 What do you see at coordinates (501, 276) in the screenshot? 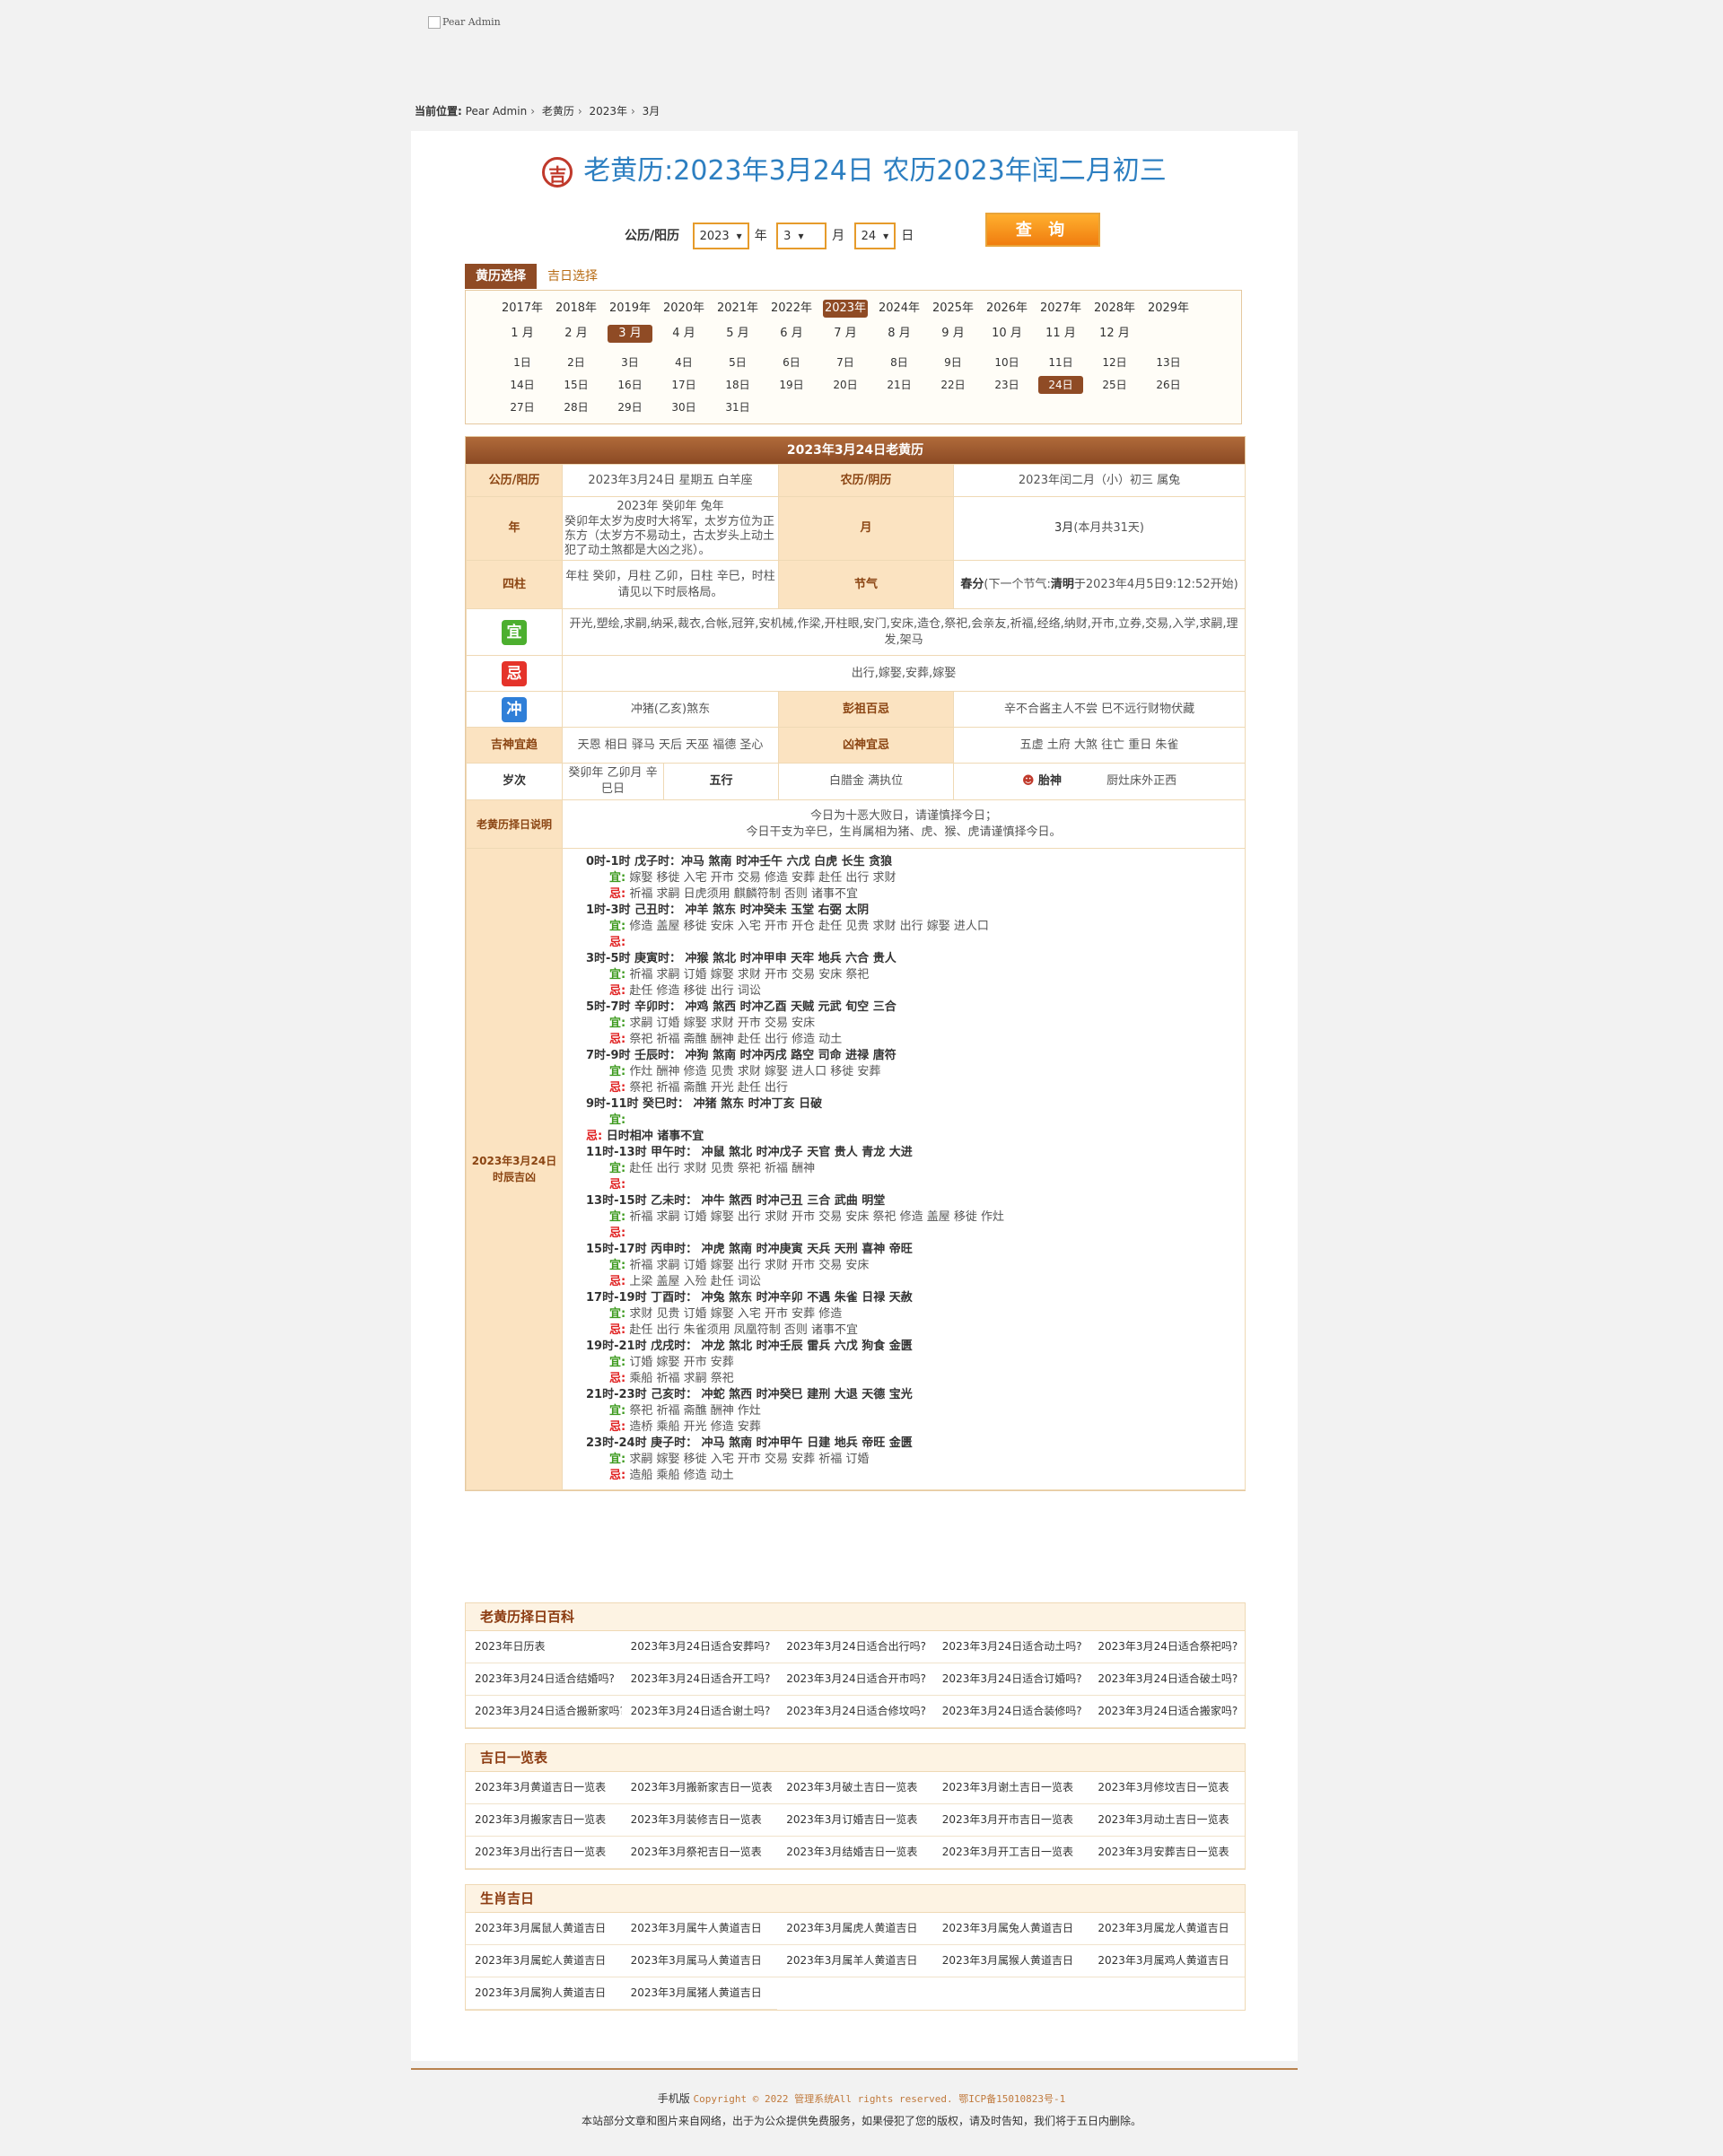
I see `tab-almanac-select: 黄历选择` at bounding box center [501, 276].